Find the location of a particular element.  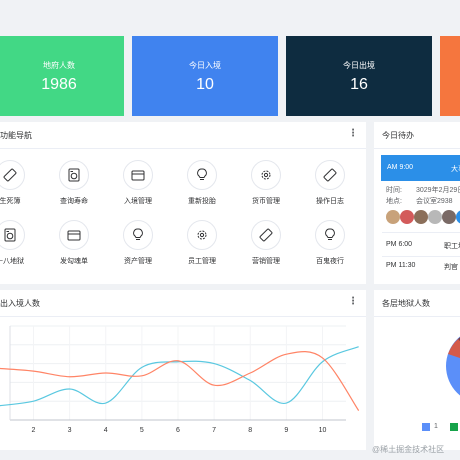

todo-row-text: 判官 is located at coordinates (451, 267).